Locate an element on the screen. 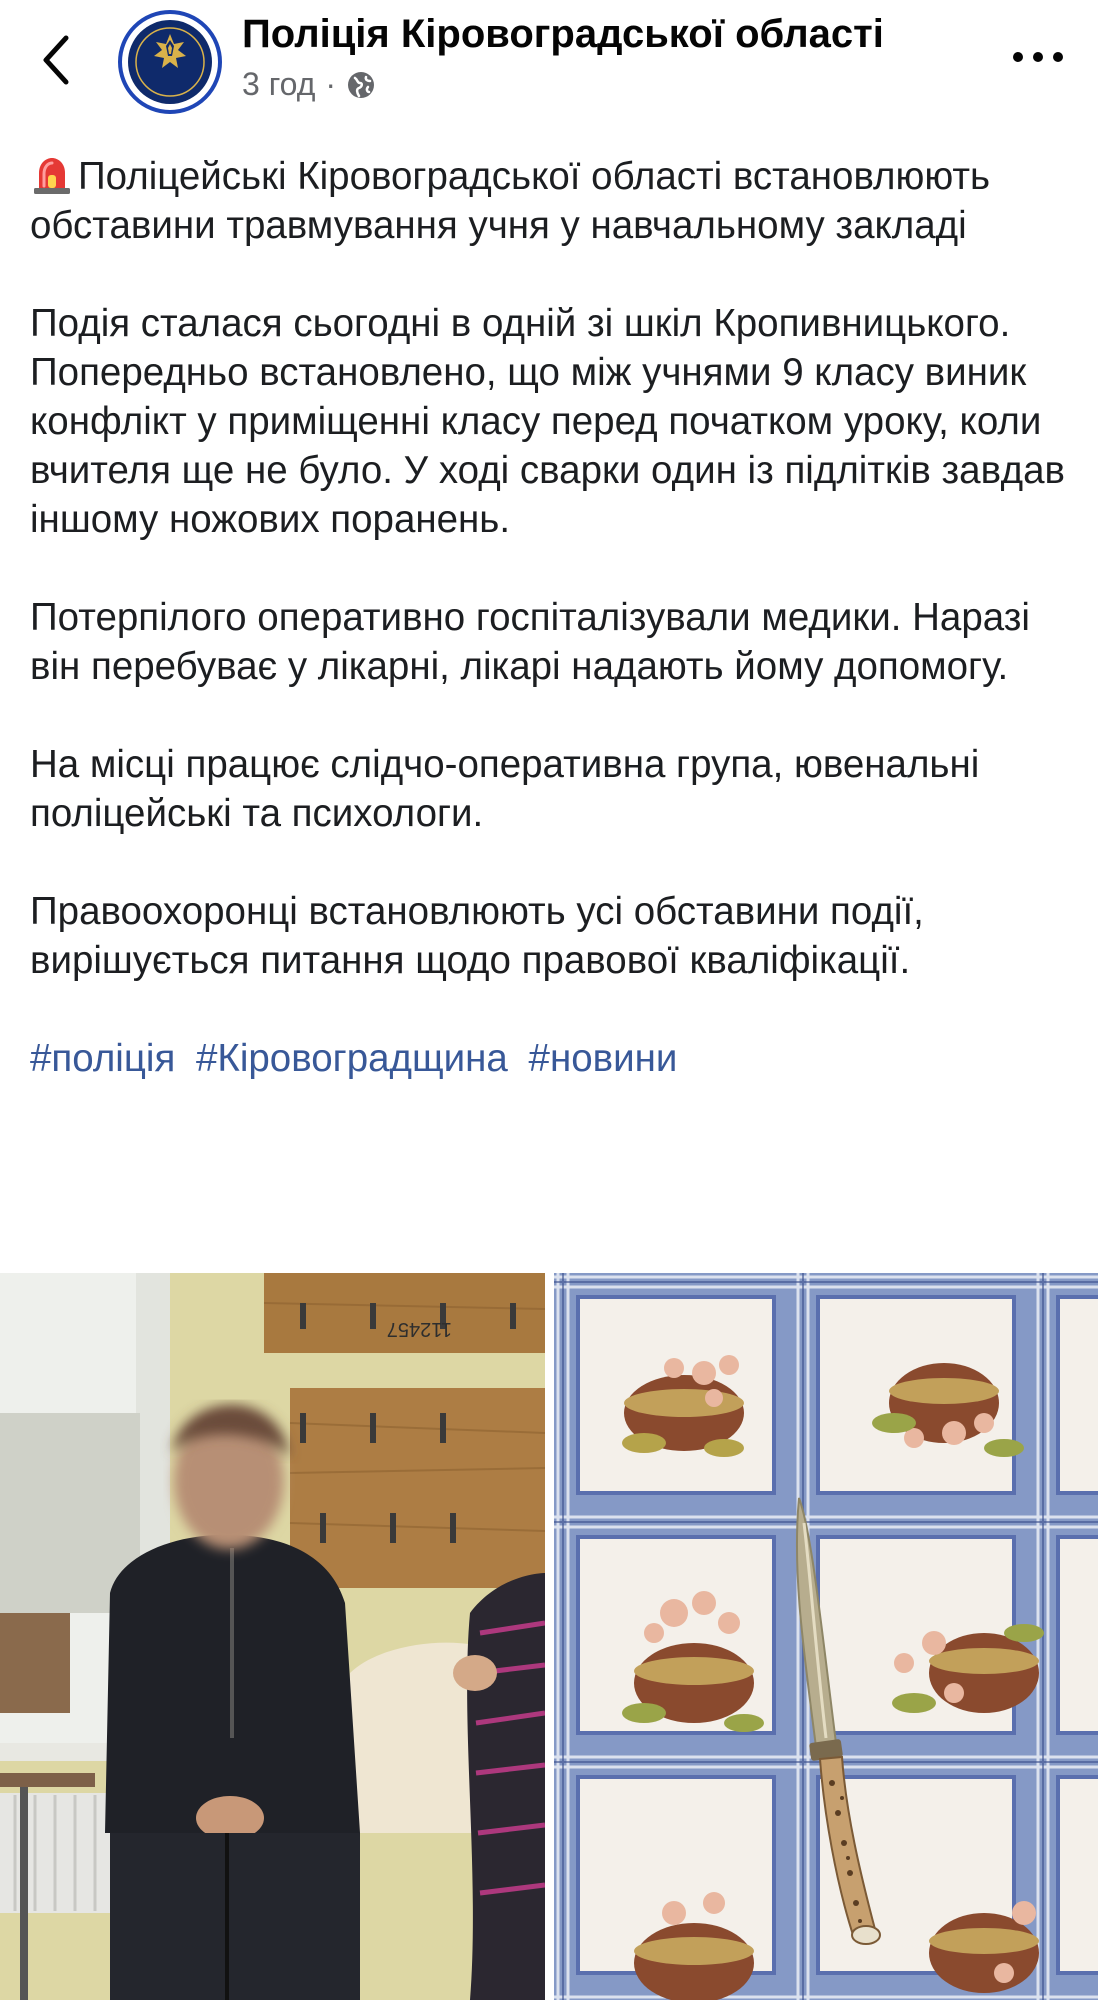 This screenshot has width=1098, height=2000. hashtag-link: #поліція is located at coordinates (102, 1058).